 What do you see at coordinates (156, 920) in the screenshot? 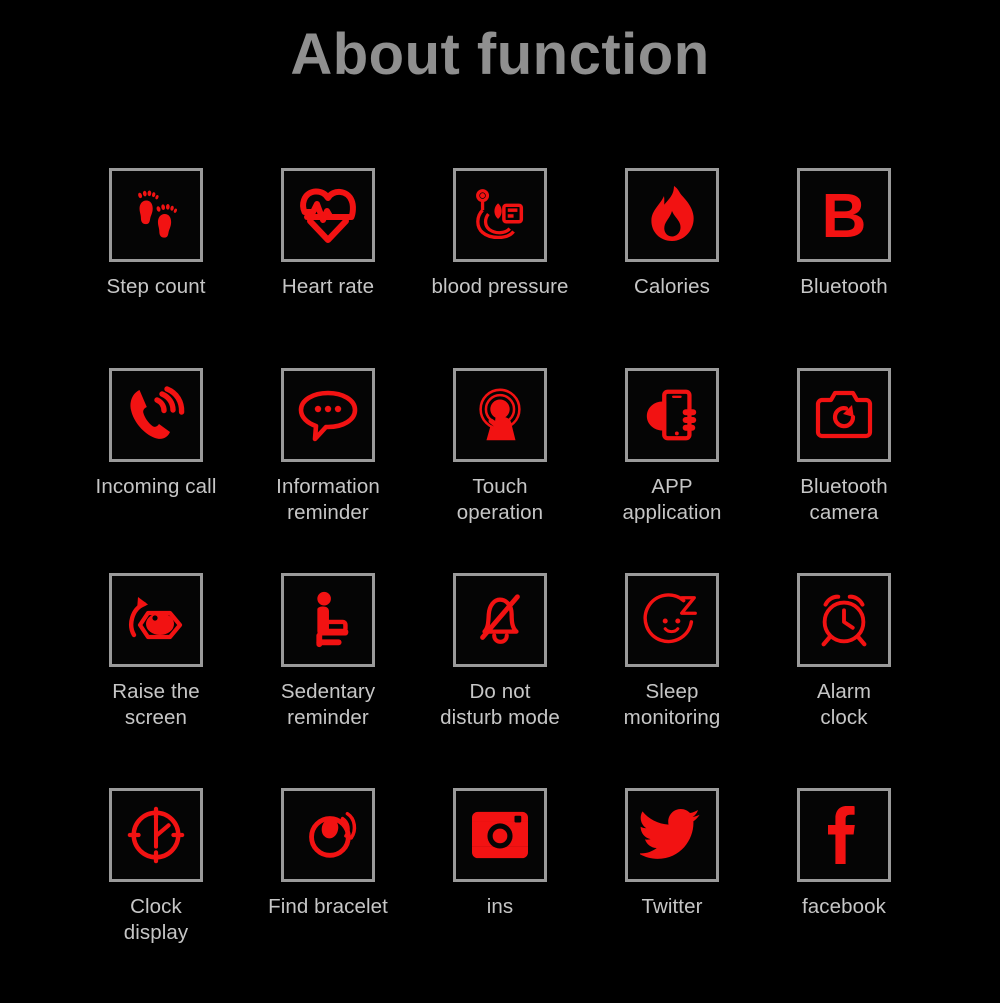
I see `function-item-label: Clock display` at bounding box center [156, 920].